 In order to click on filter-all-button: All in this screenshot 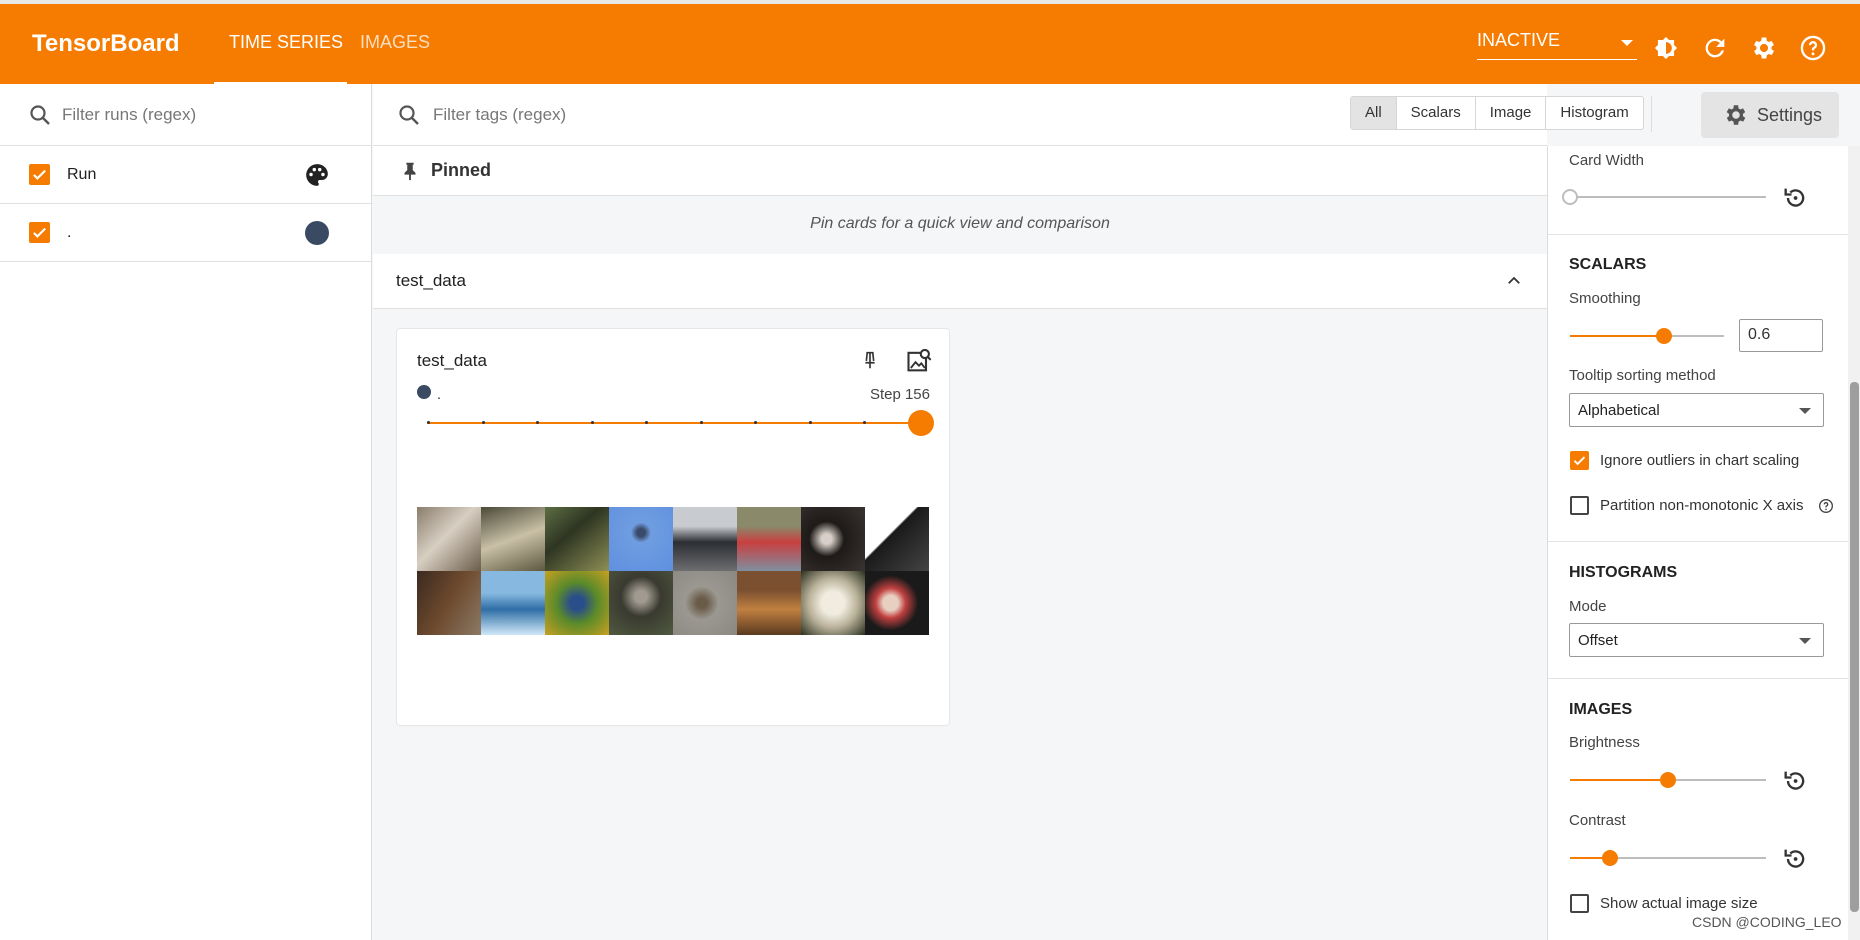, I will do `click(1374, 113)`.